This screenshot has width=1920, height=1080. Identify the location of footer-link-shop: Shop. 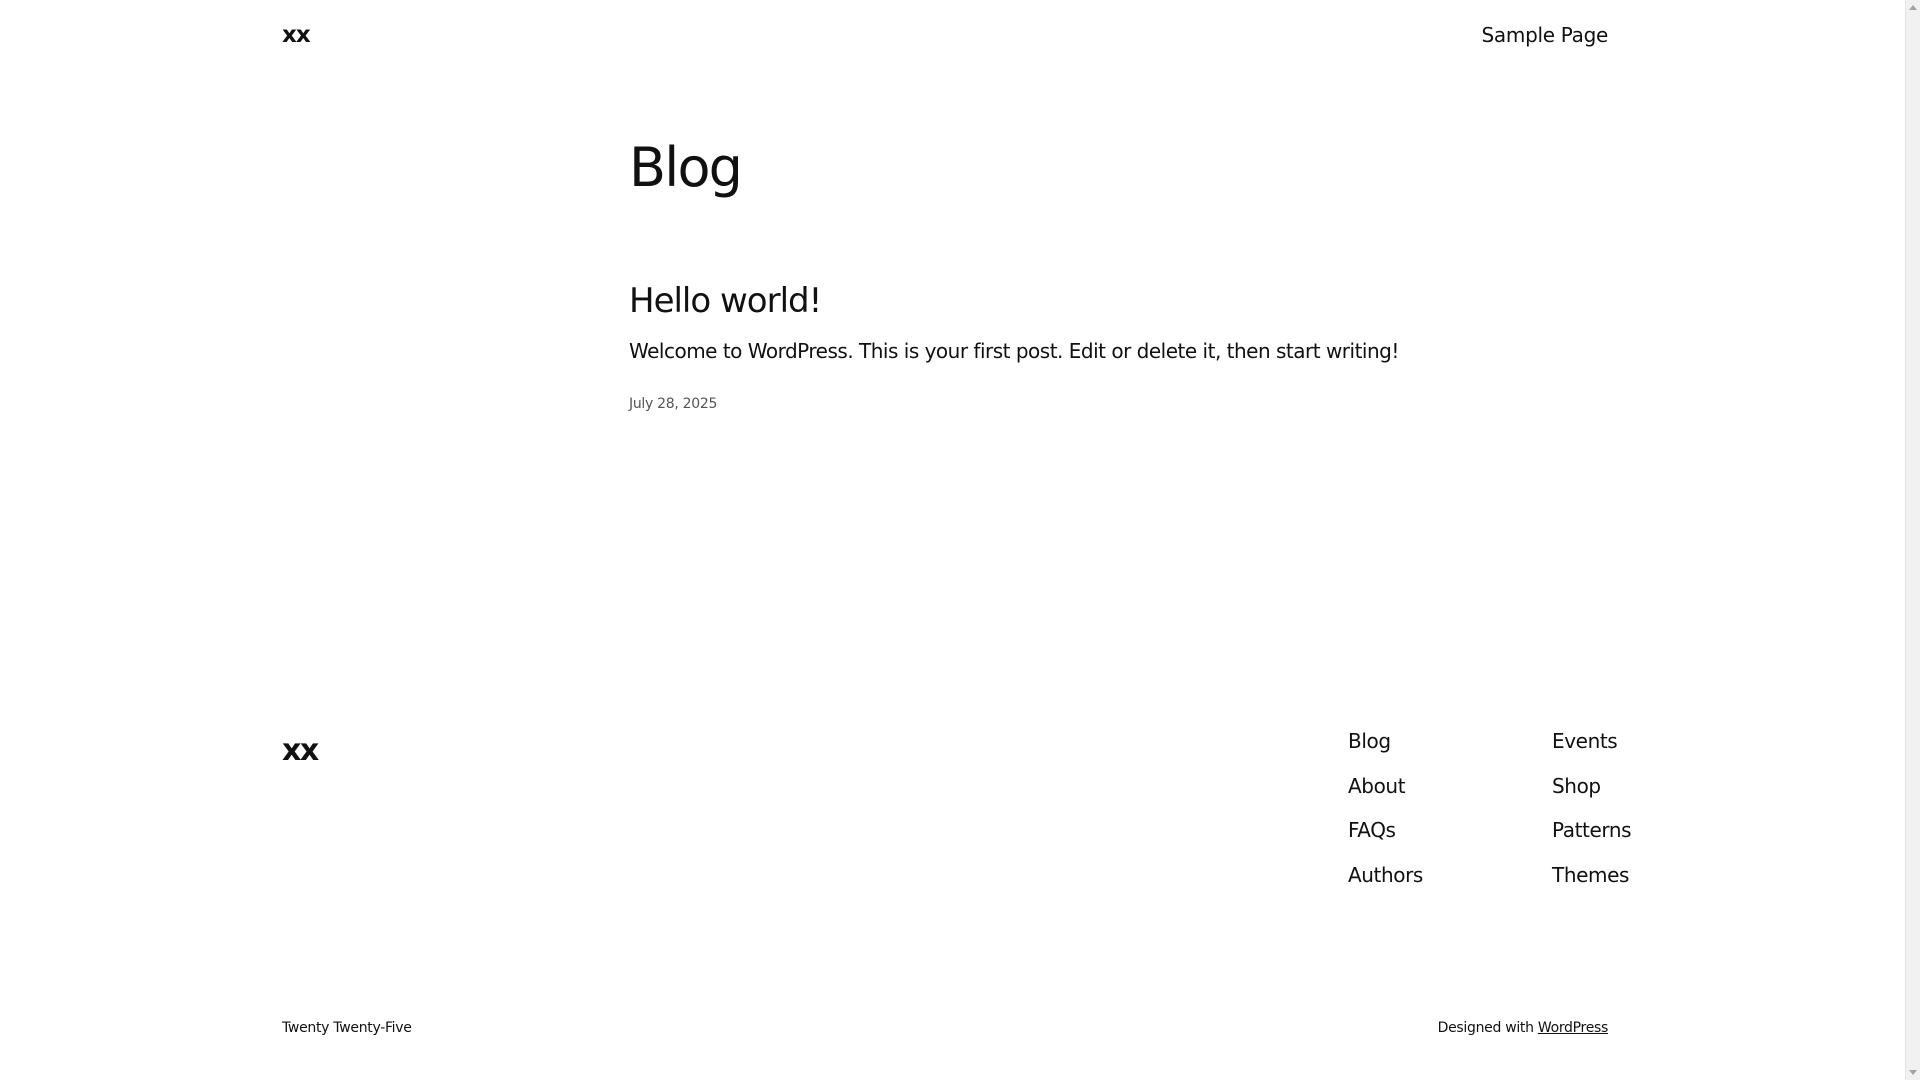
(1576, 786).